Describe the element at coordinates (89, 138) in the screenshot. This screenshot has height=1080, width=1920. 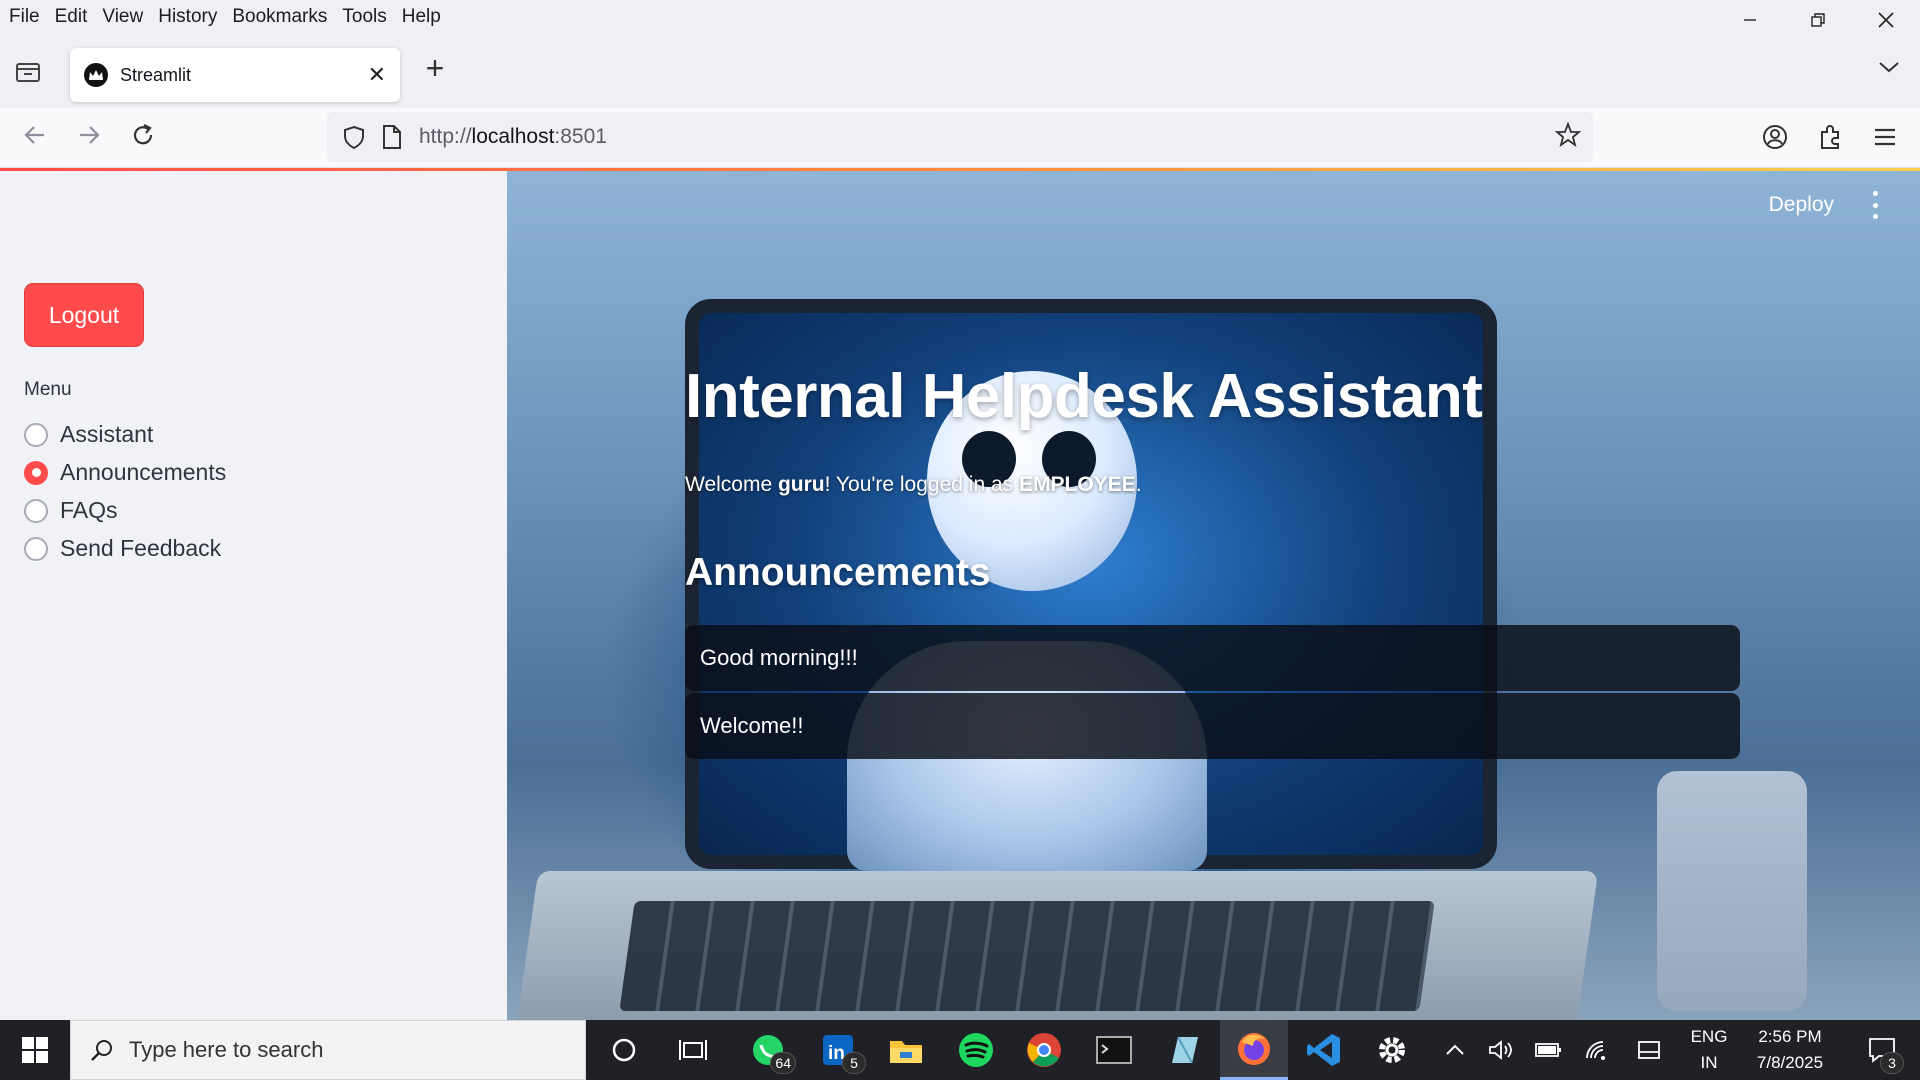
I see `forward-arrow-icon` at that location.